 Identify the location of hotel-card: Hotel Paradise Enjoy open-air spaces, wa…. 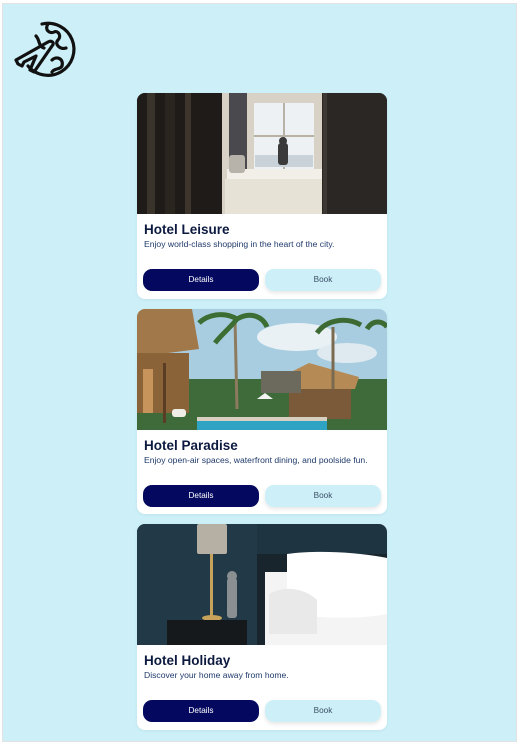
(262, 411).